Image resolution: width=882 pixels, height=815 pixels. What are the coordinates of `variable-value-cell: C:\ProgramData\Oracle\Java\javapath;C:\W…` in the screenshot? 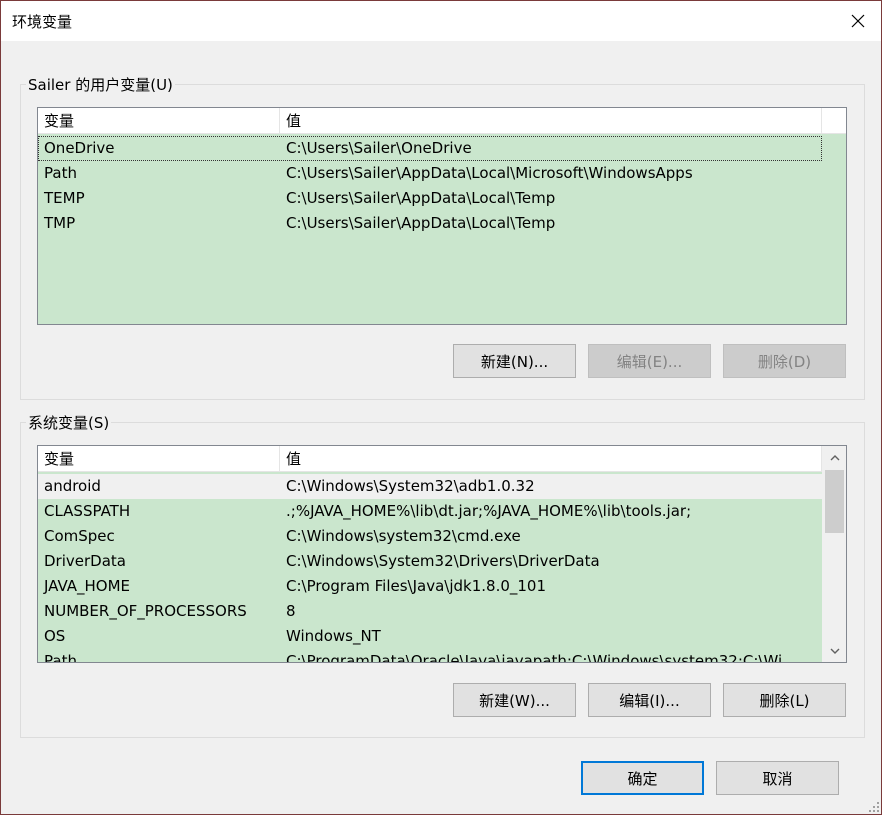 It's located at (534, 657).